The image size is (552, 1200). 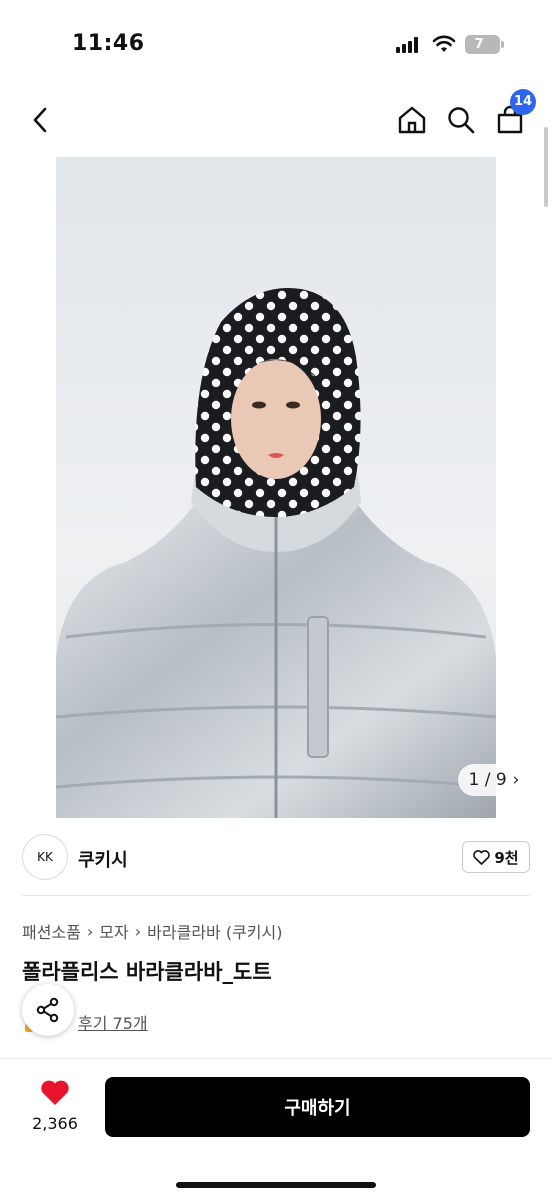 I want to click on battery-icon: 7, so click(x=484, y=44).